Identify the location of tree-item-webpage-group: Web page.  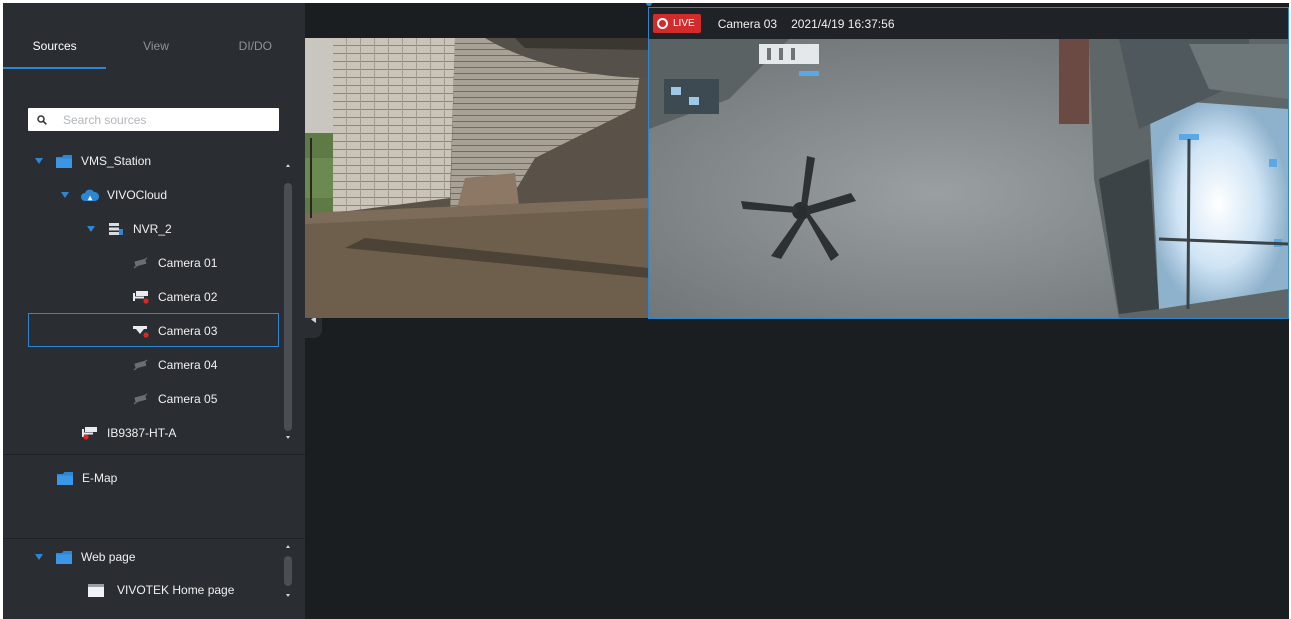
(85, 557).